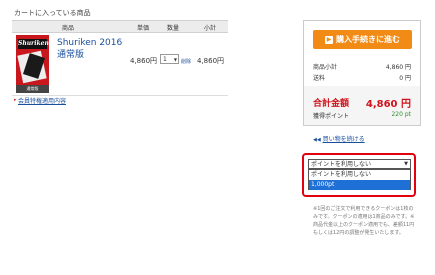 The image size is (435, 275). I want to click on points-value: 220 pt, so click(401, 114).